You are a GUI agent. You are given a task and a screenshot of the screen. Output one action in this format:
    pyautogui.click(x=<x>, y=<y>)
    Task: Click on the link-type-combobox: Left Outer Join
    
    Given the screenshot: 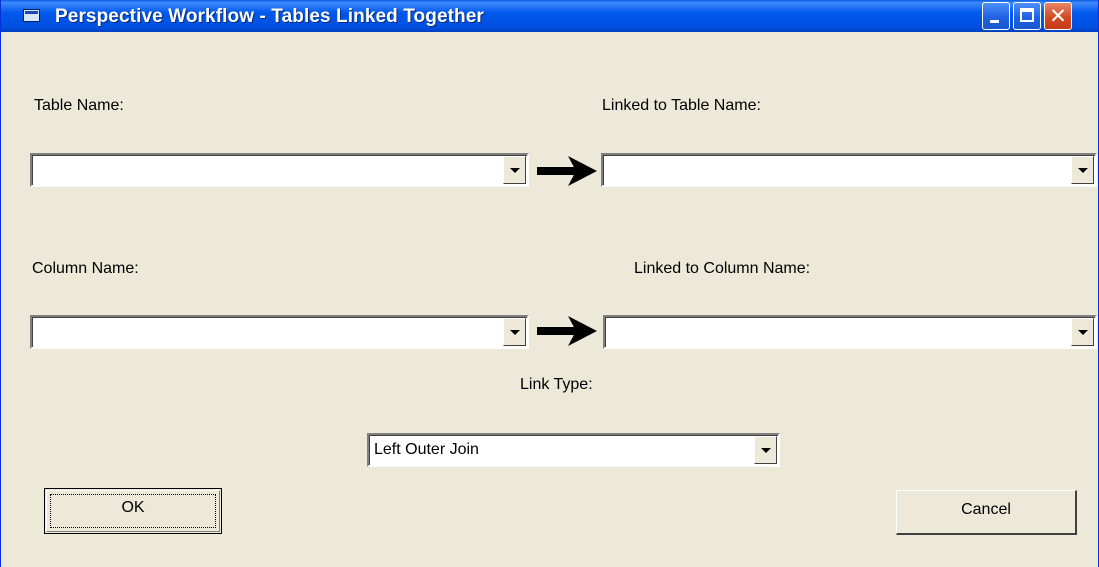 What is the action you would take?
    pyautogui.click(x=573, y=450)
    